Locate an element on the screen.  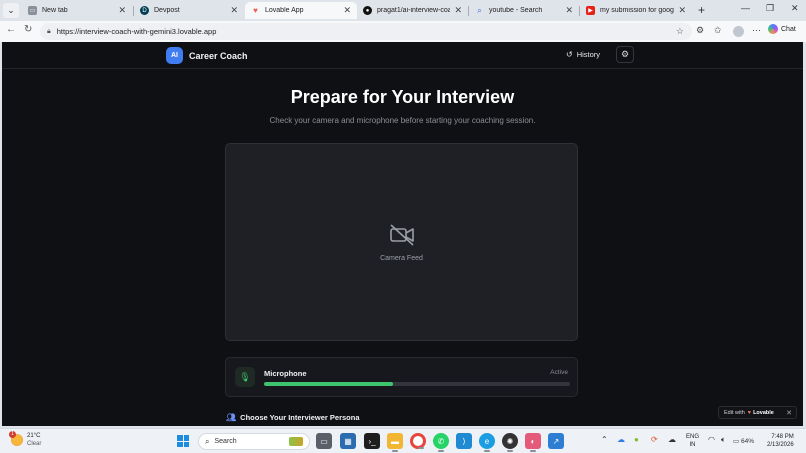
microphone-level-fill is located at coordinates (328, 384).